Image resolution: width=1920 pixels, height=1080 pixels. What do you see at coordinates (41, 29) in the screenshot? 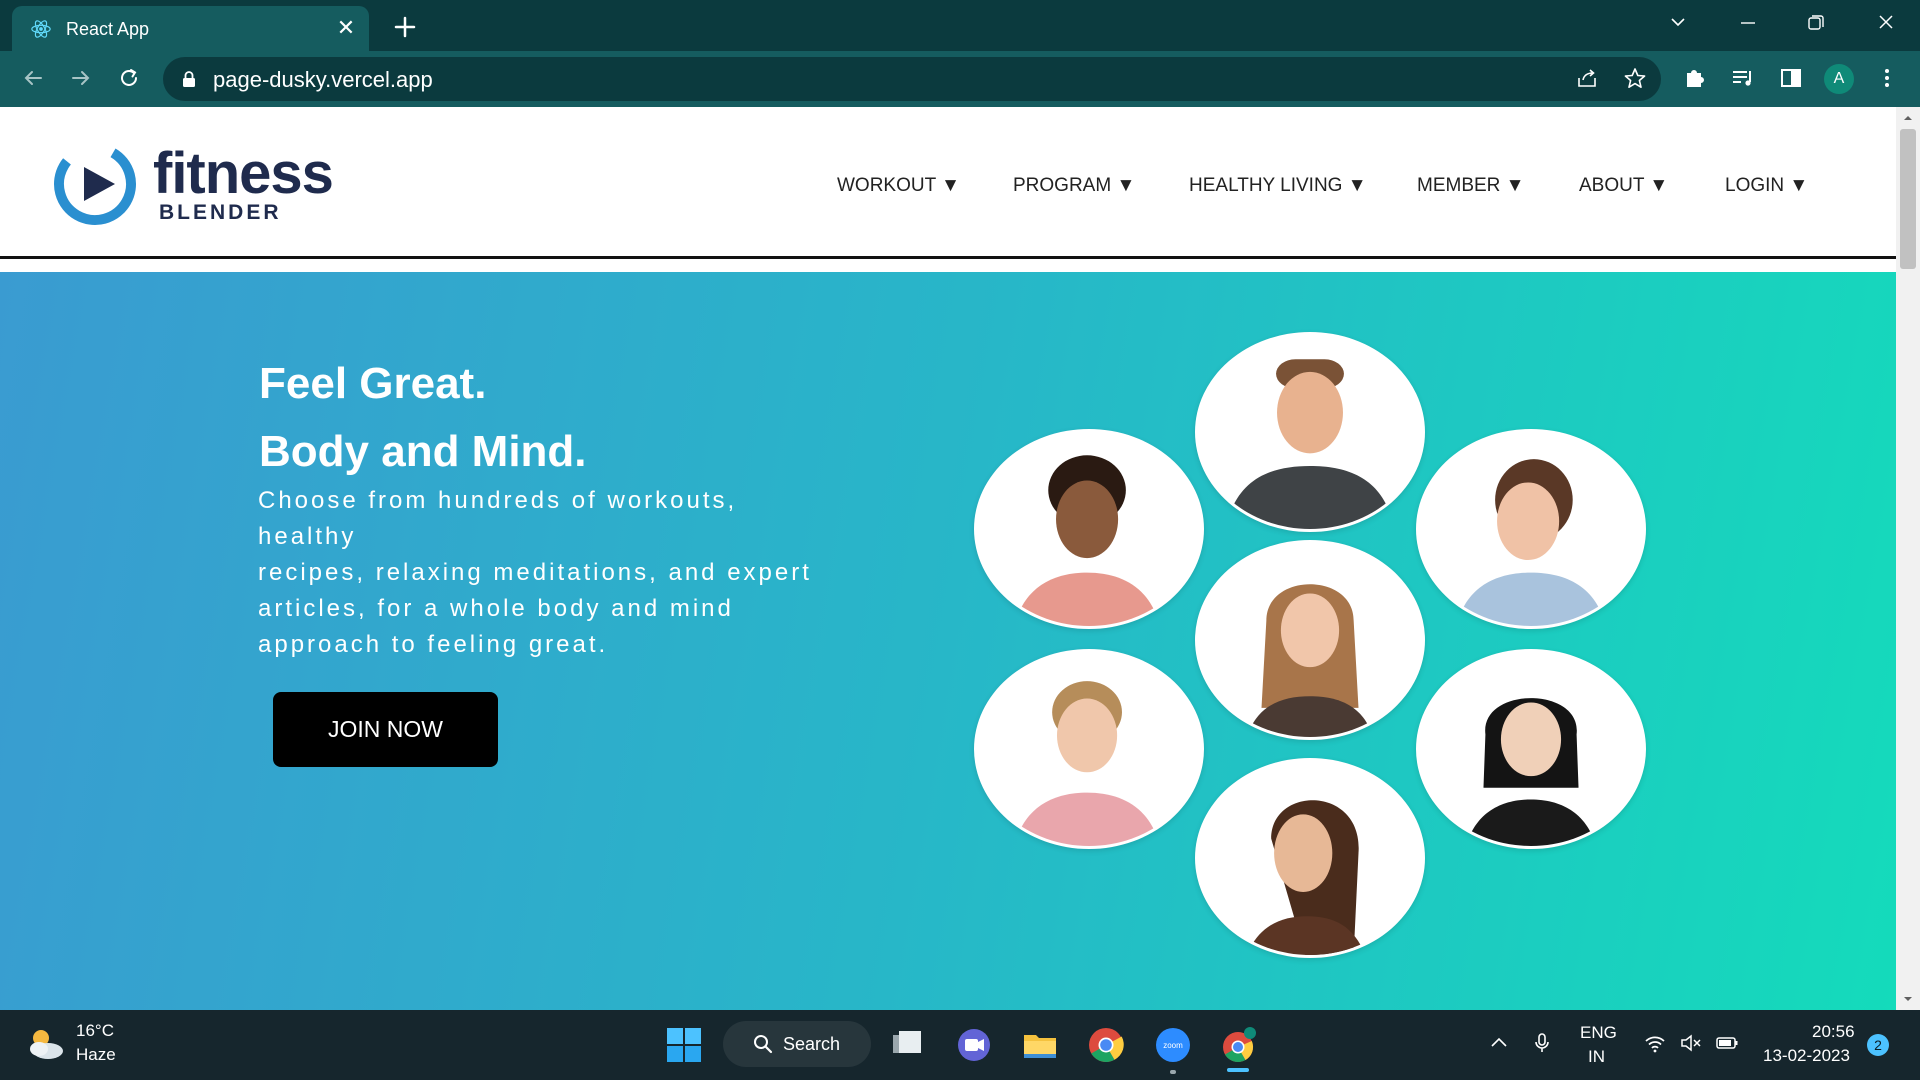
I see `react-favicon-icon` at bounding box center [41, 29].